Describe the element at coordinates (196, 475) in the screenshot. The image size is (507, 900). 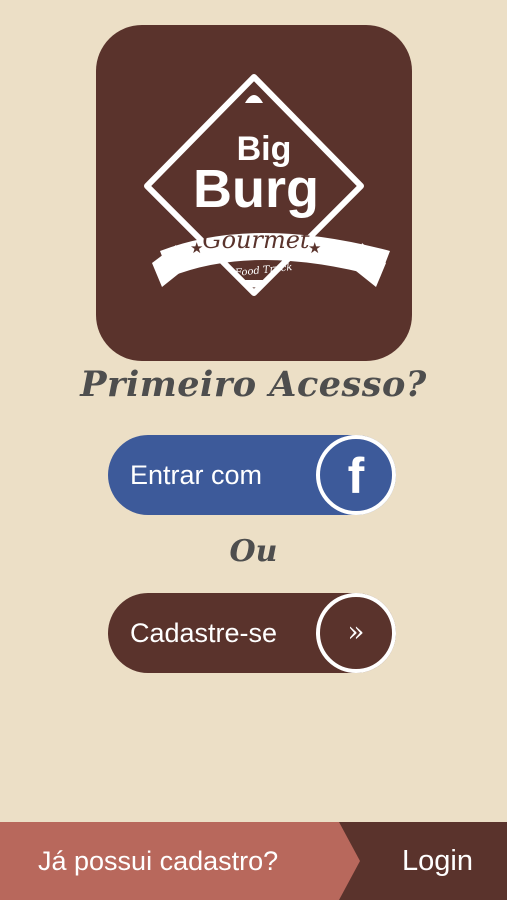
I see `facebook-login-label: Entrar com` at that location.